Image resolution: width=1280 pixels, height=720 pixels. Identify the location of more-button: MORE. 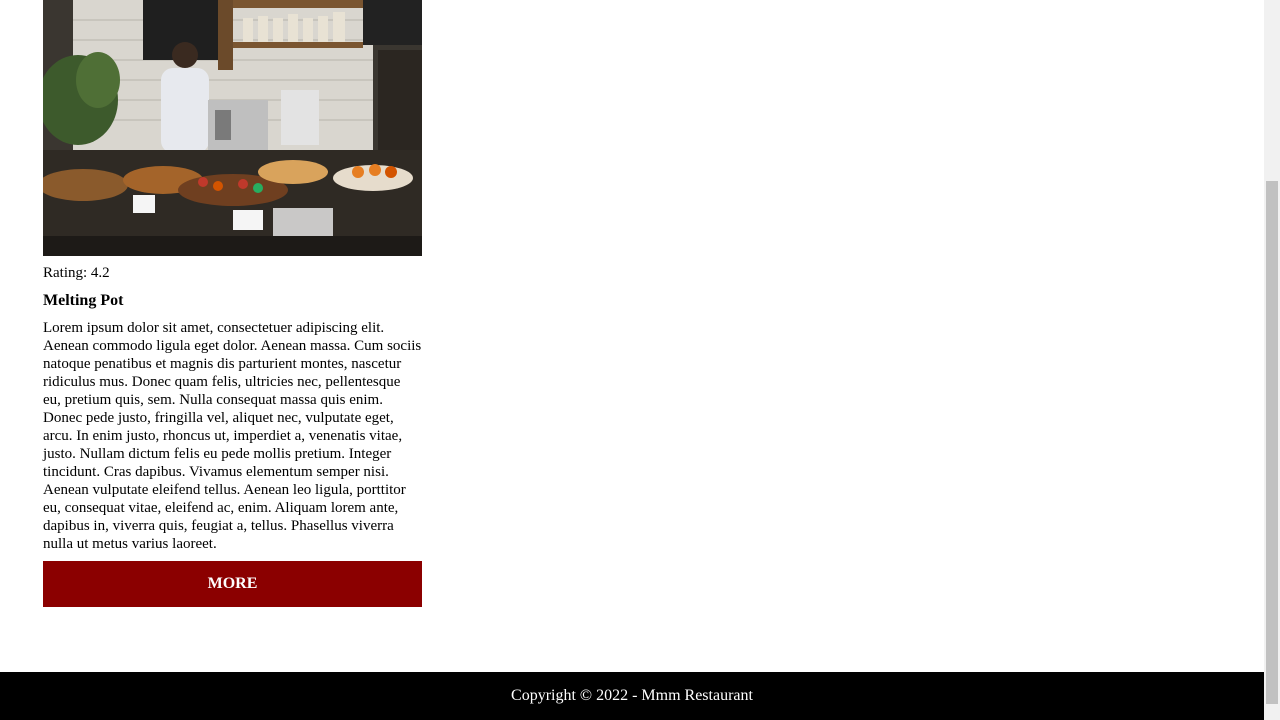
(232, 584).